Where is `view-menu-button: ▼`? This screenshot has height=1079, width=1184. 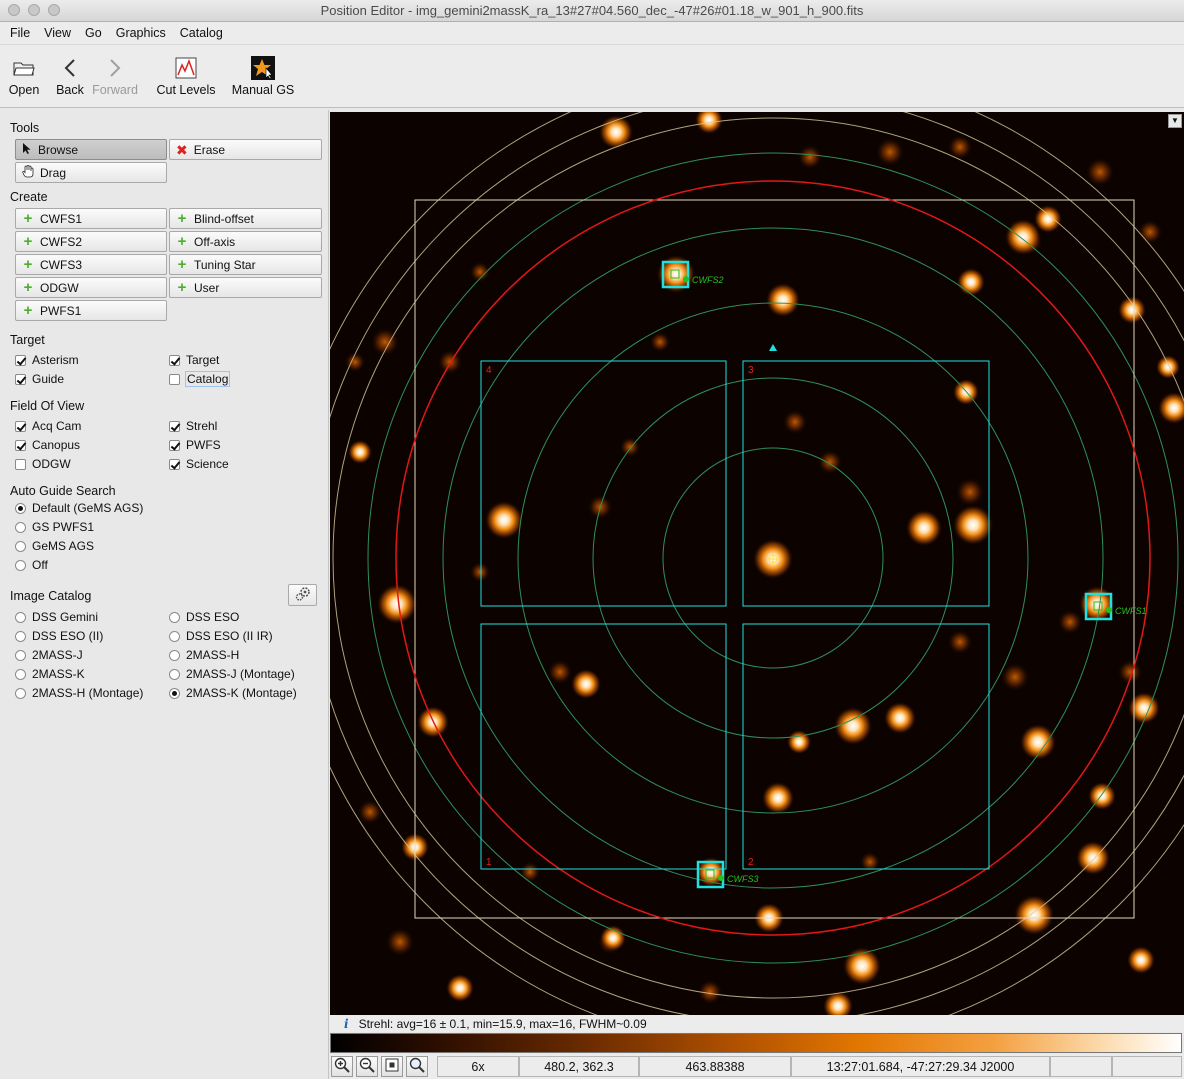 view-menu-button: ▼ is located at coordinates (1175, 121).